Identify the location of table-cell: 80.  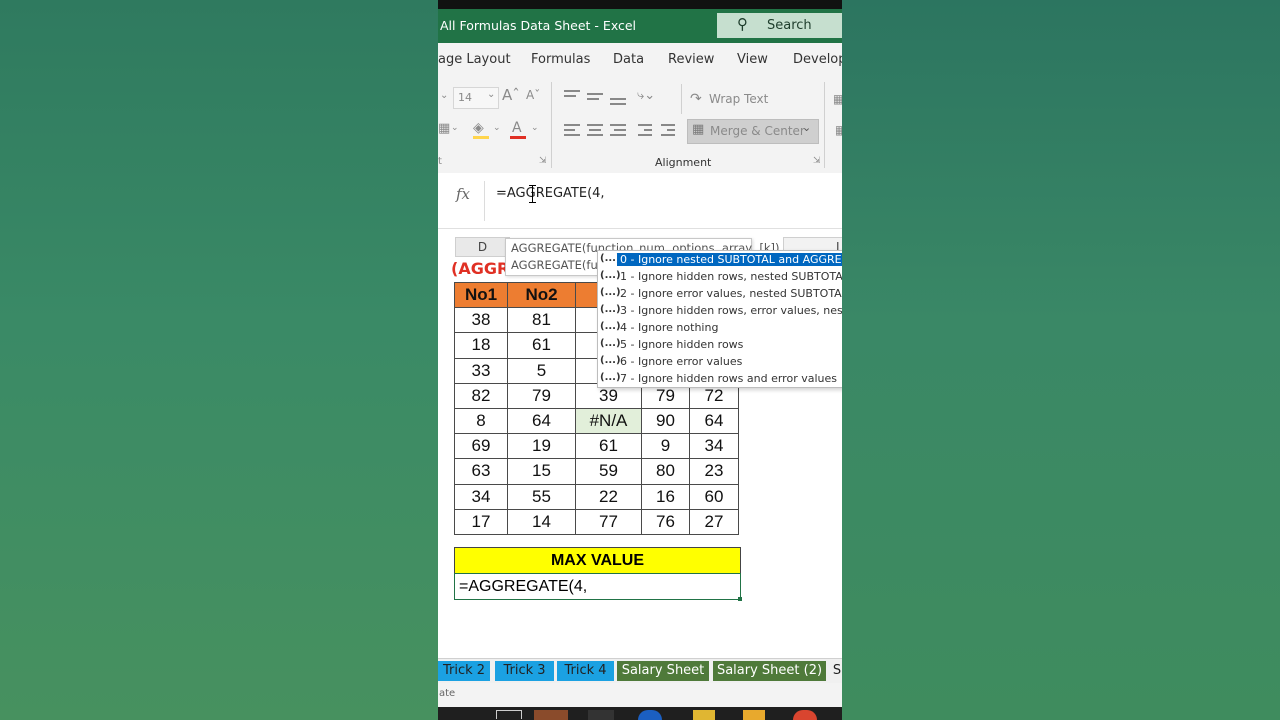
(665, 471).